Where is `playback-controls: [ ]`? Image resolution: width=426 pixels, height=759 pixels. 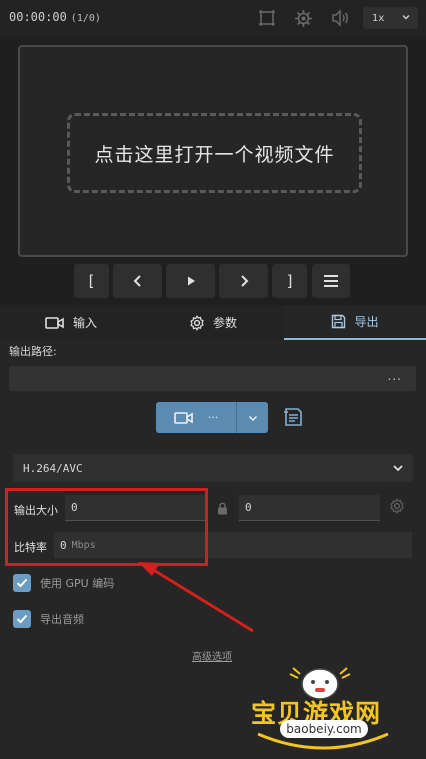 playback-controls: [ ] is located at coordinates (213, 281).